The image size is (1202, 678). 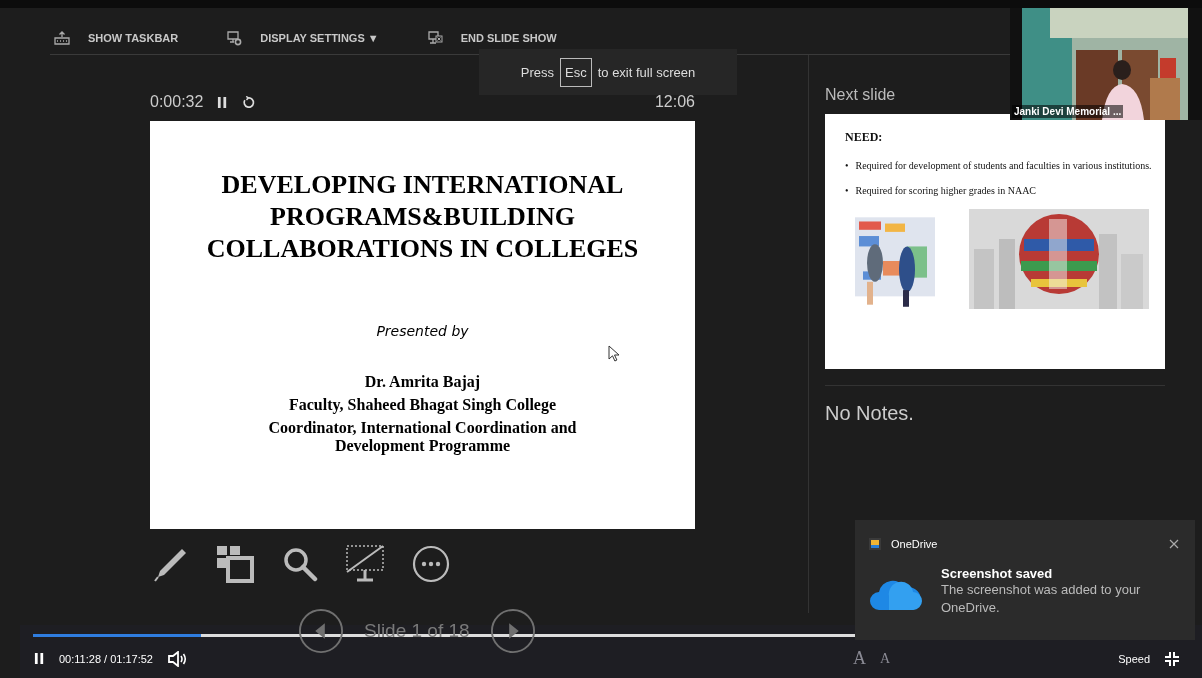 I want to click on slide-title: COLLABORATIONS IN COLLEGES, so click(x=422, y=249).